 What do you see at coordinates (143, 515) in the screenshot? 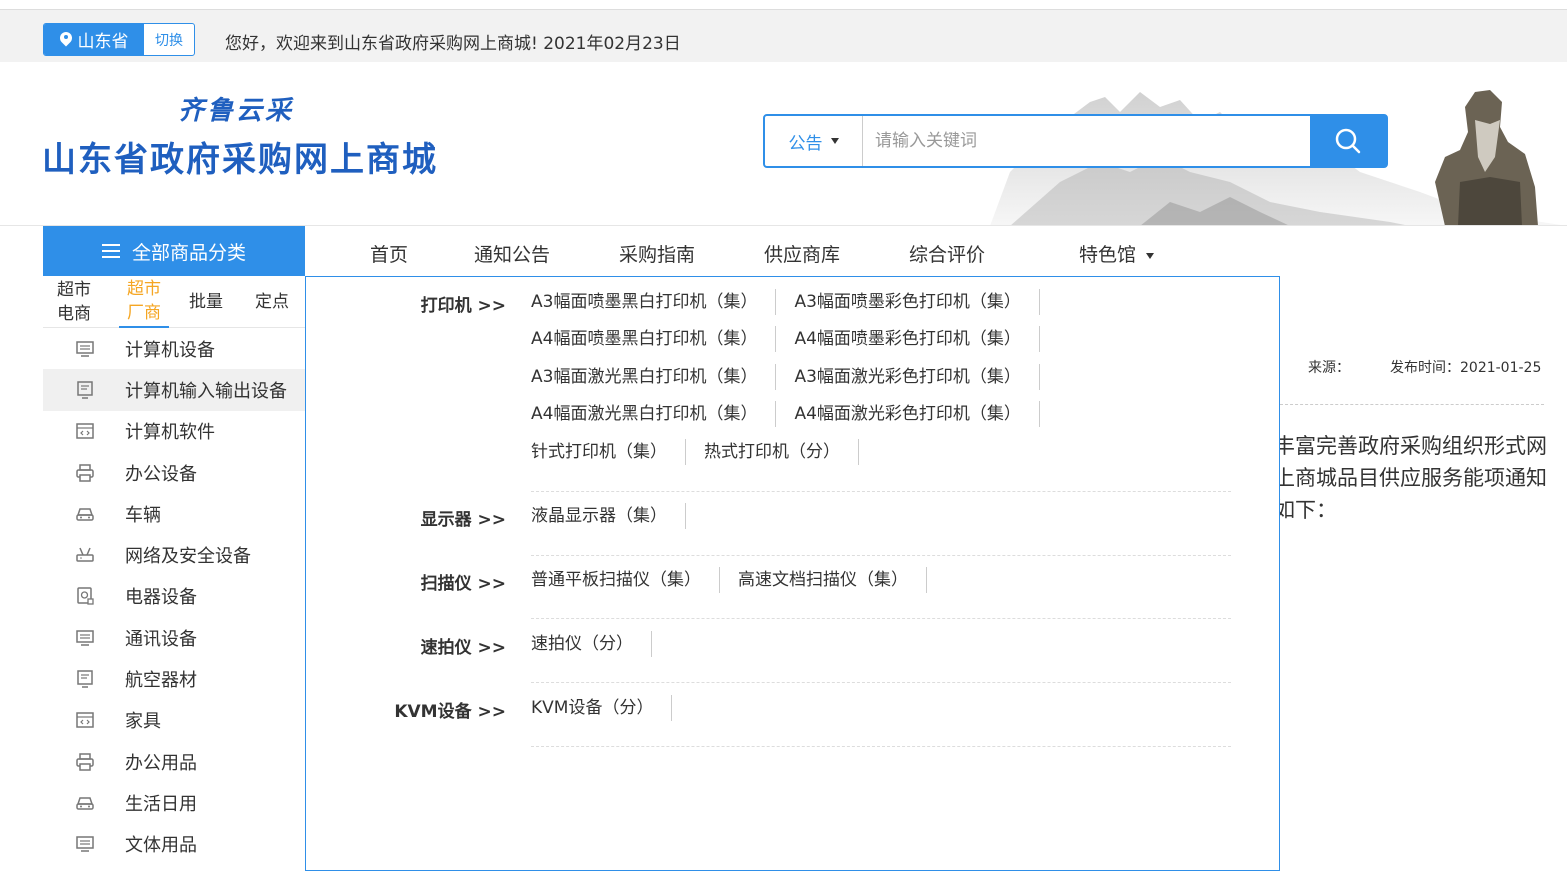
I see `sidebar-category-label: 车辆` at bounding box center [143, 515].